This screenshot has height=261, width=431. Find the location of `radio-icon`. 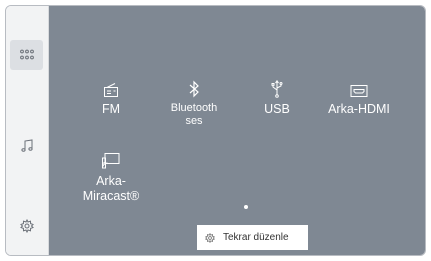

radio-icon is located at coordinates (111, 90).